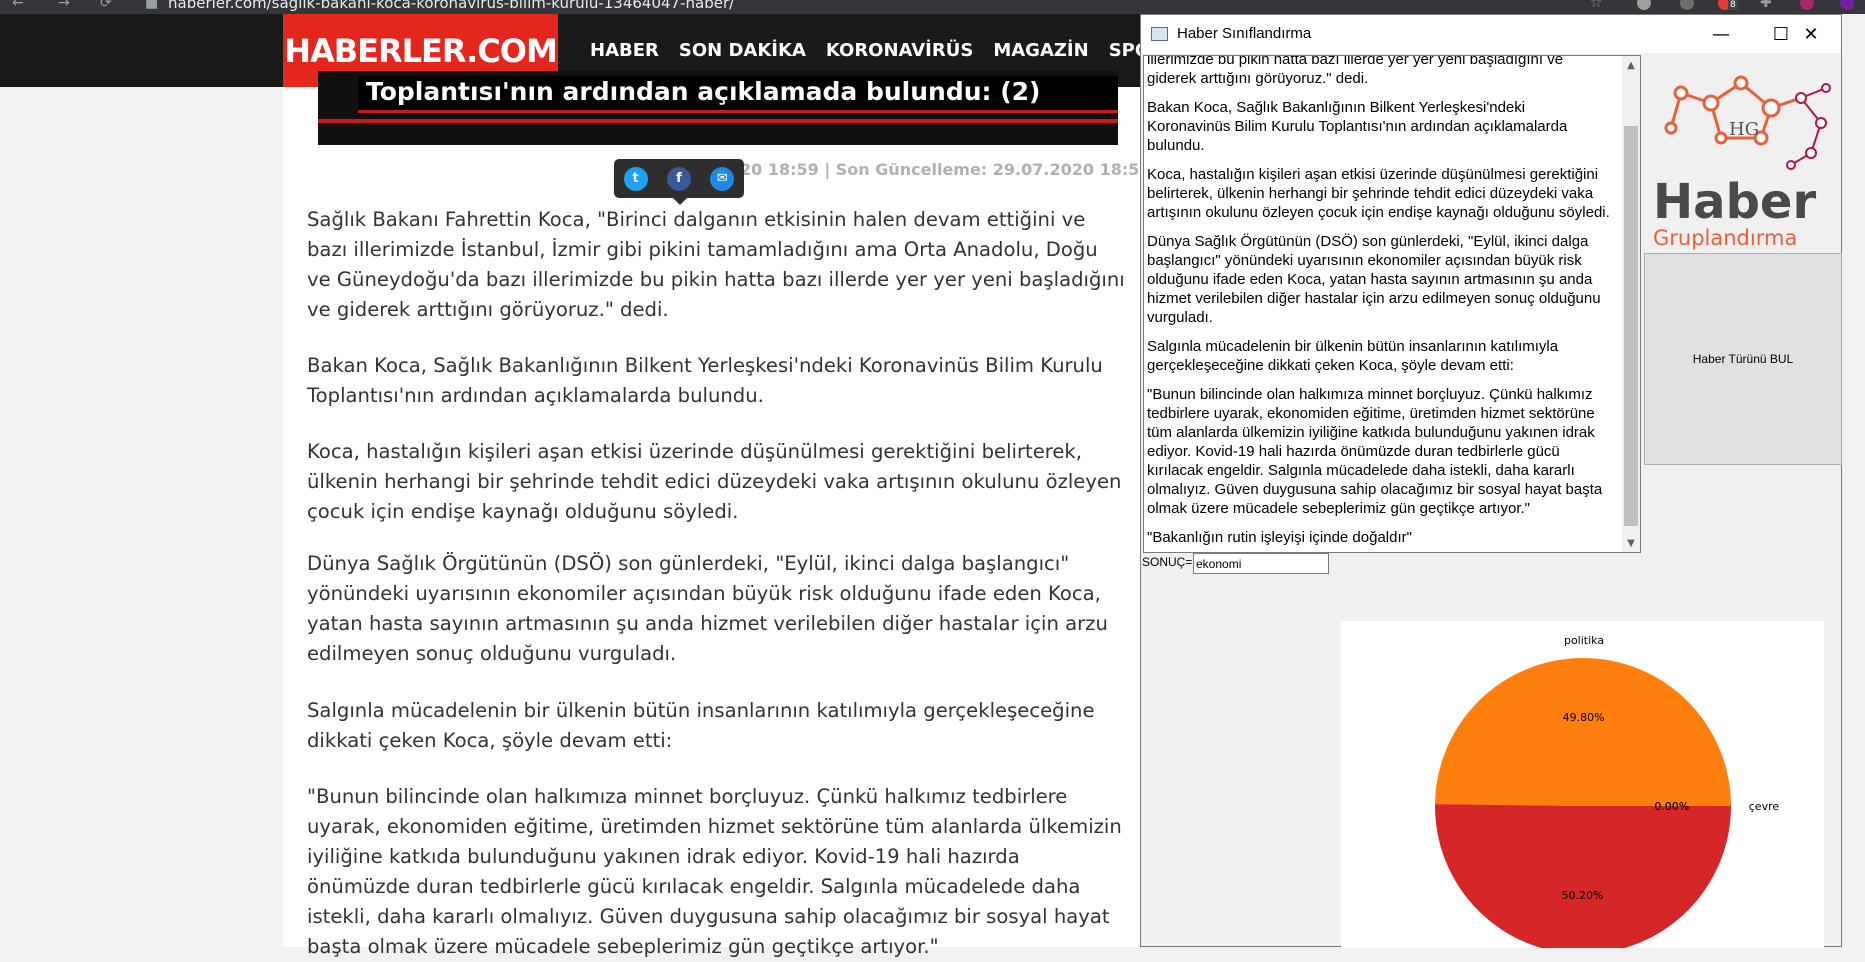 This screenshot has height=962, width=1865. I want to click on profile-icon, so click(1807, 5).